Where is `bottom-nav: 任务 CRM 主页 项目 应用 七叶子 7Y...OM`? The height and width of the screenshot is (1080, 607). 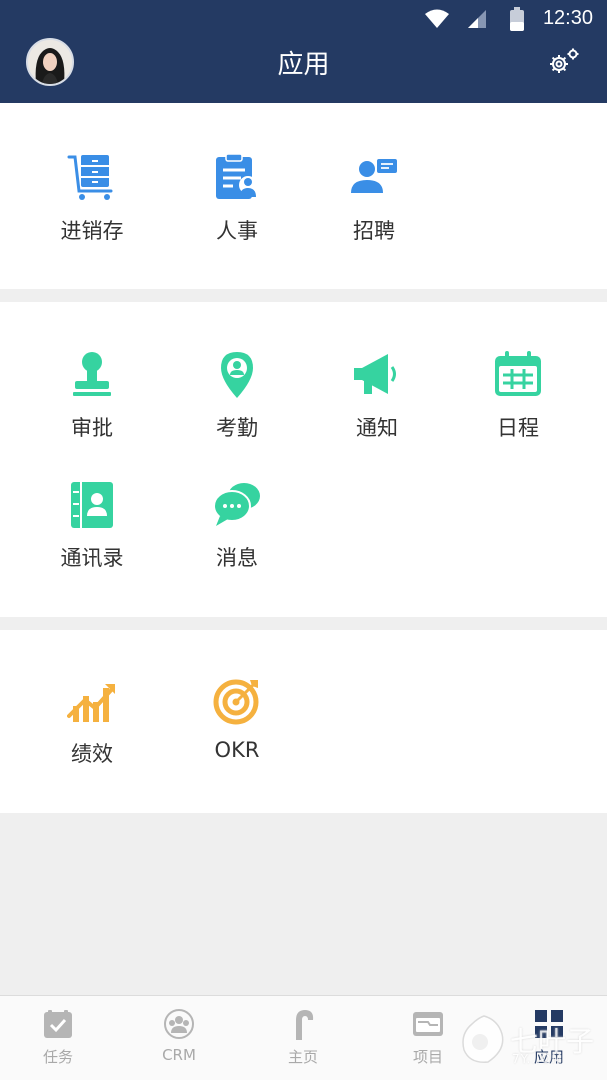
bottom-nav: 任务 CRM 主页 项目 应用 七叶子 7Y...OM is located at coordinates (303, 1037).